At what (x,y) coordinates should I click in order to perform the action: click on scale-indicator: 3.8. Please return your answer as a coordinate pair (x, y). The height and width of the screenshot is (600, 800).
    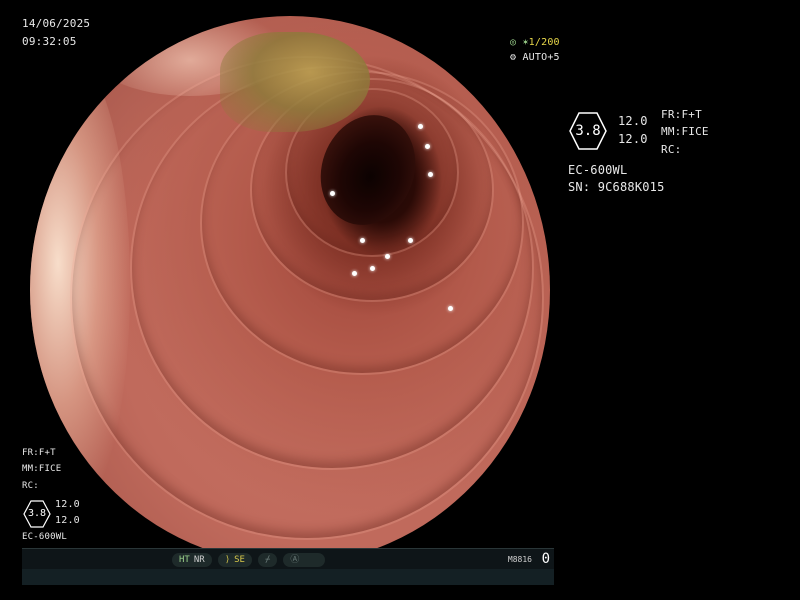
    Looking at the image, I should click on (588, 131).